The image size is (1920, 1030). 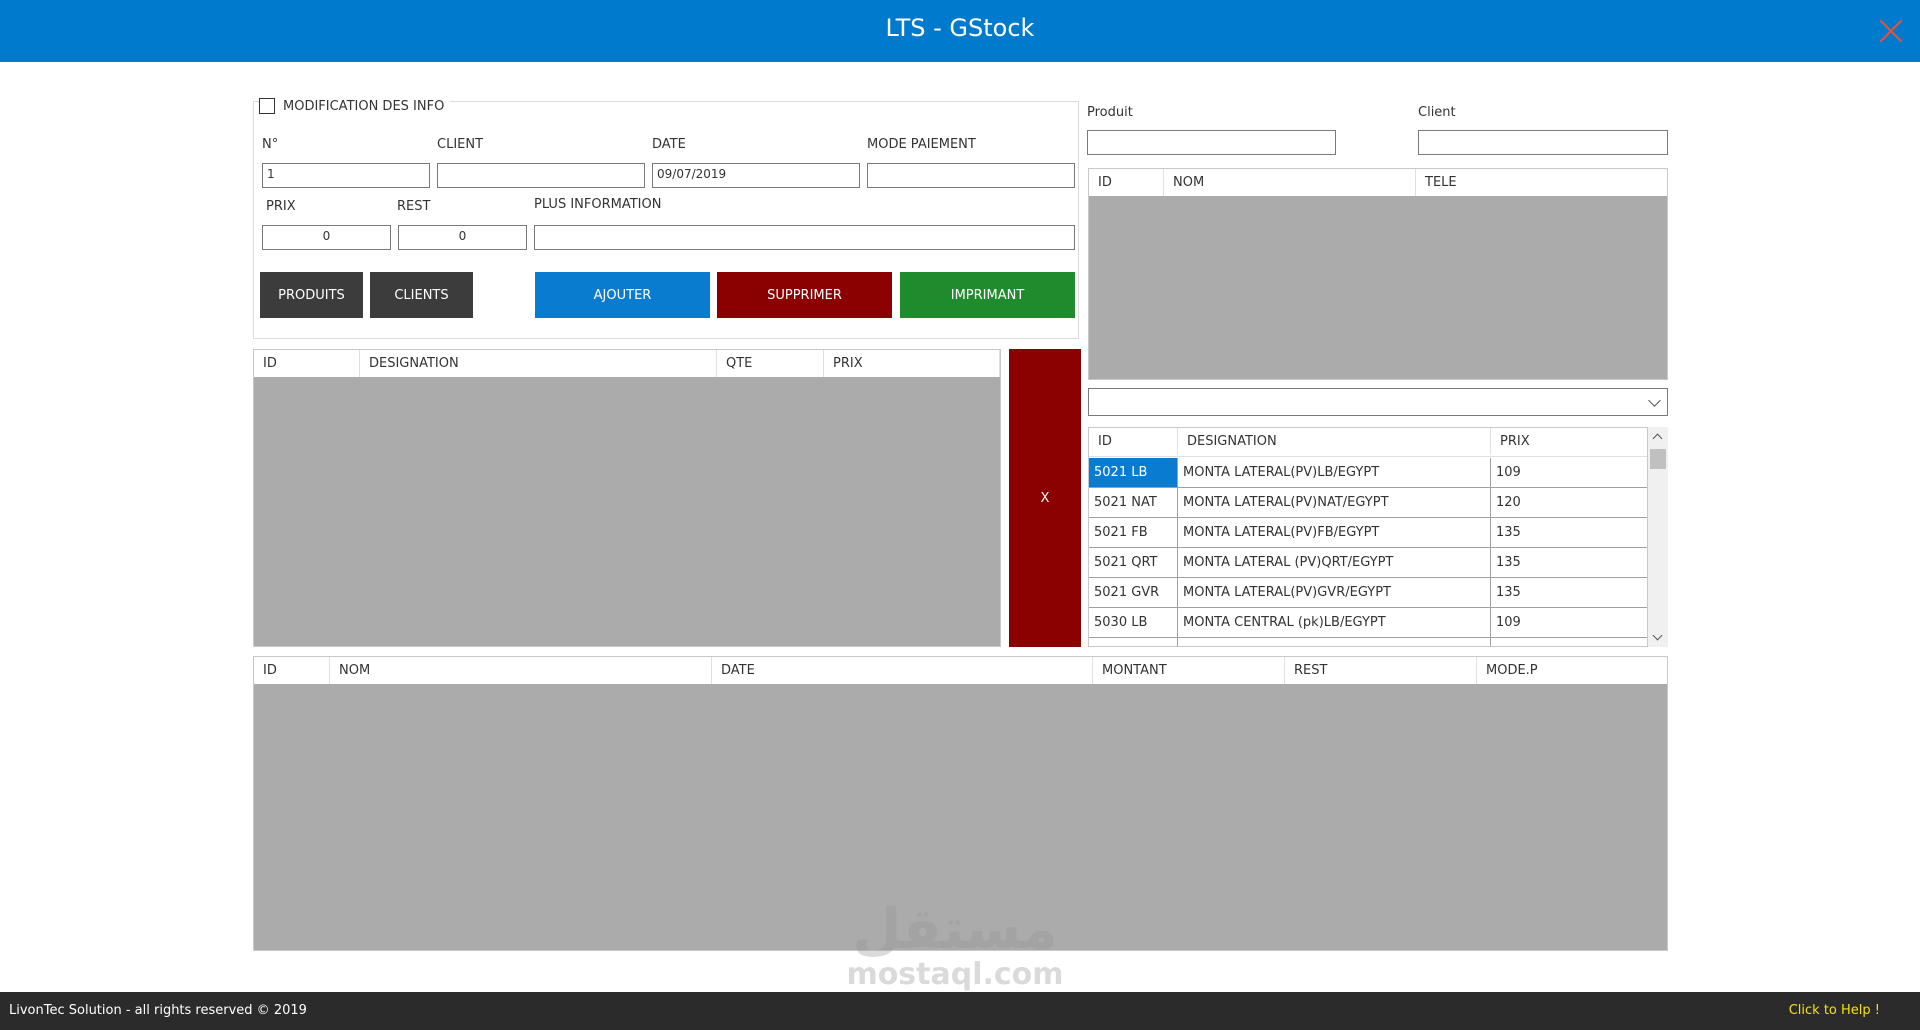 What do you see at coordinates (1569, 502) in the screenshot?
I see `product-cell-prix: 120` at bounding box center [1569, 502].